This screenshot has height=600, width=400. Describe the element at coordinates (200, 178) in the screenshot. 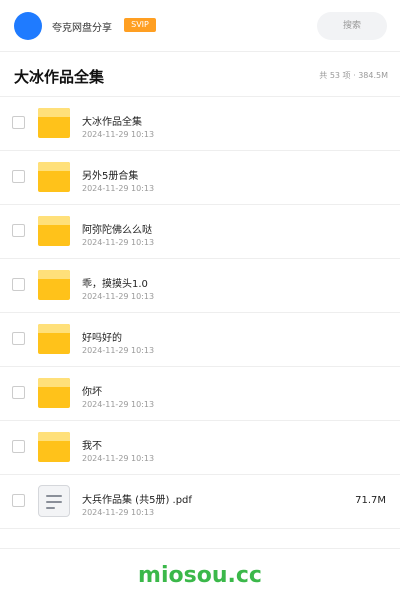

I see `list-item: 另外5册合集 2024-11-29 10:13` at that location.